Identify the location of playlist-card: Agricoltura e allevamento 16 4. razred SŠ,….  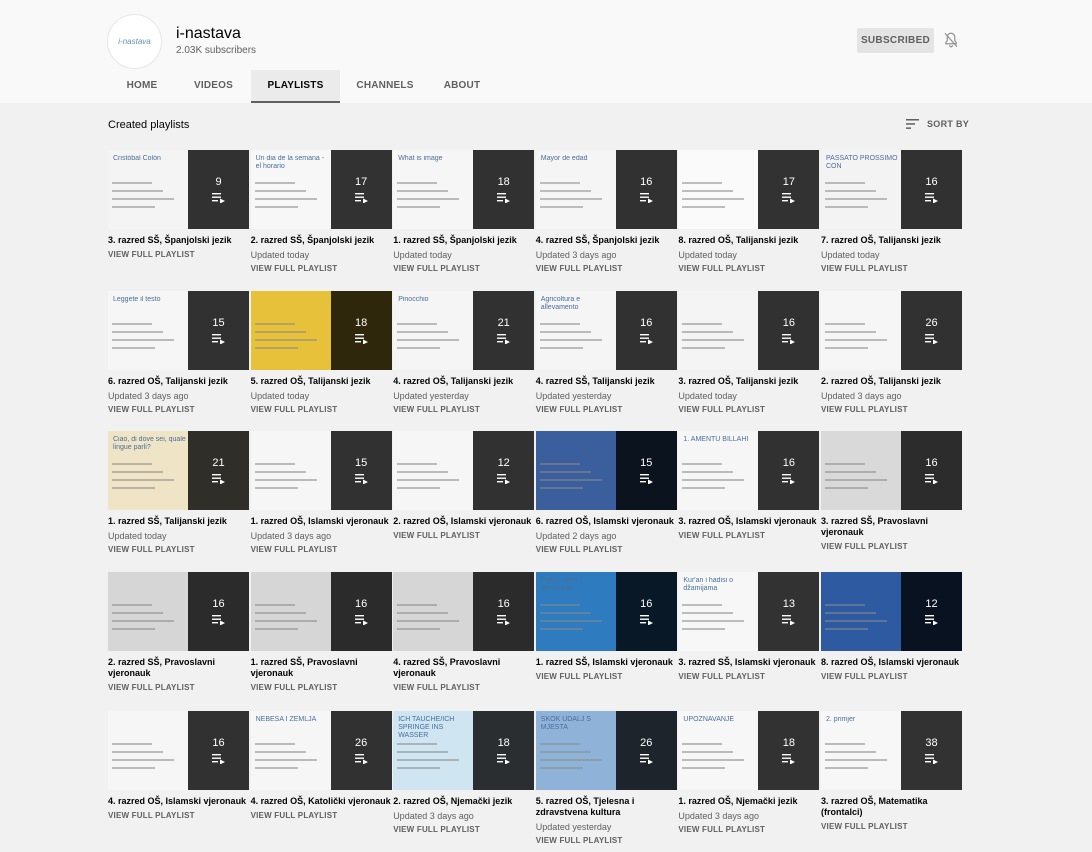
(606, 353).